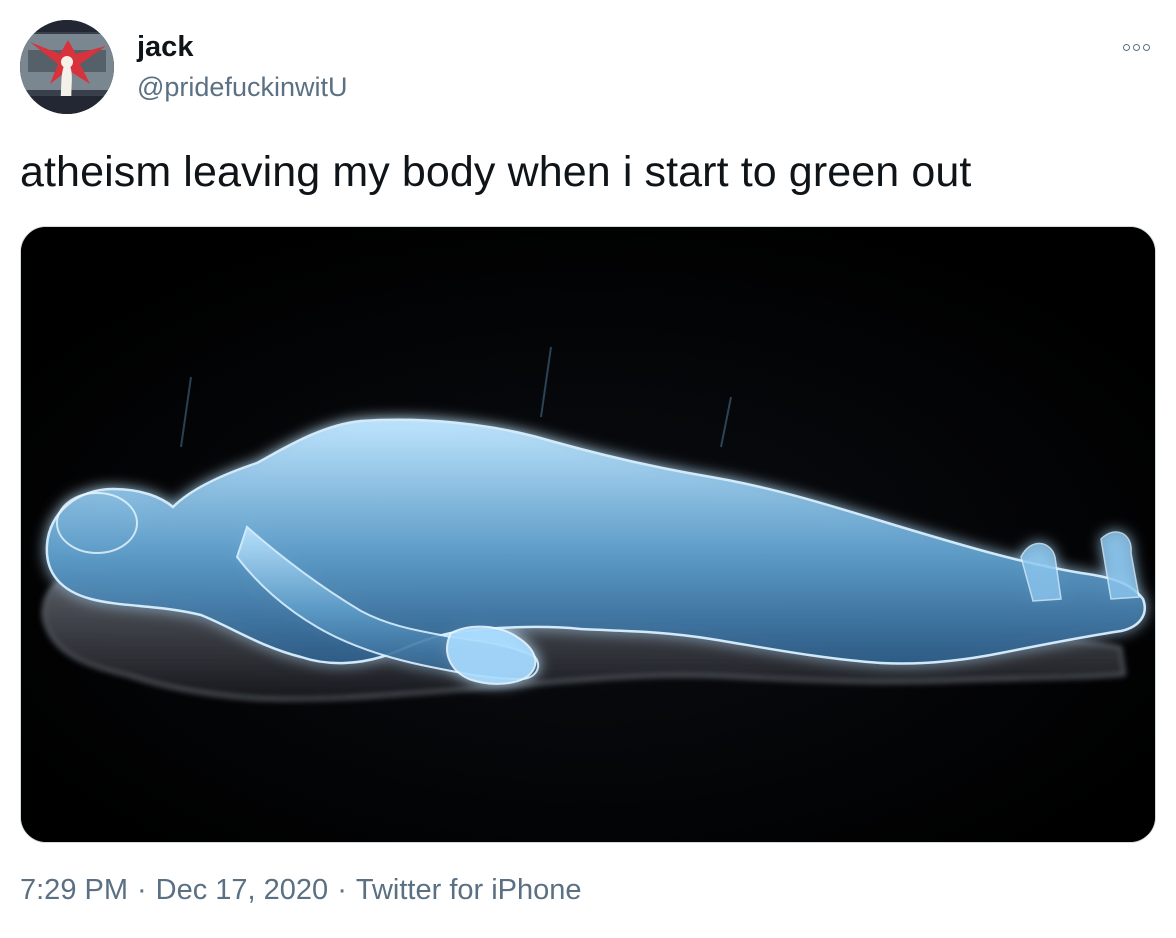  I want to click on user-handle: @pridefuckinwitU, so click(242, 87).